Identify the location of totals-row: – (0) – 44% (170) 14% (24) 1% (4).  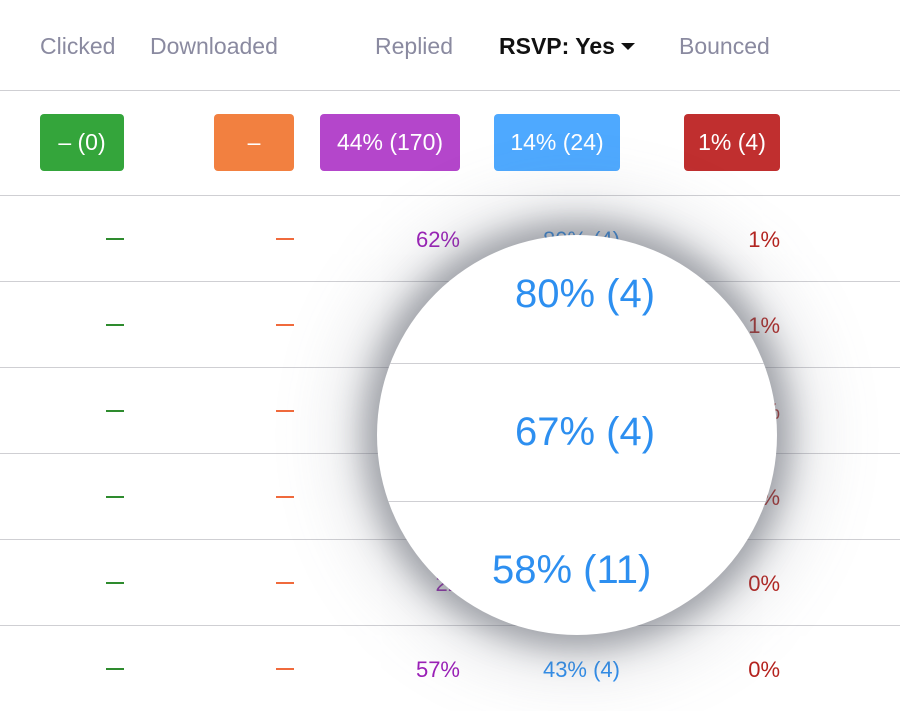
(450, 143).